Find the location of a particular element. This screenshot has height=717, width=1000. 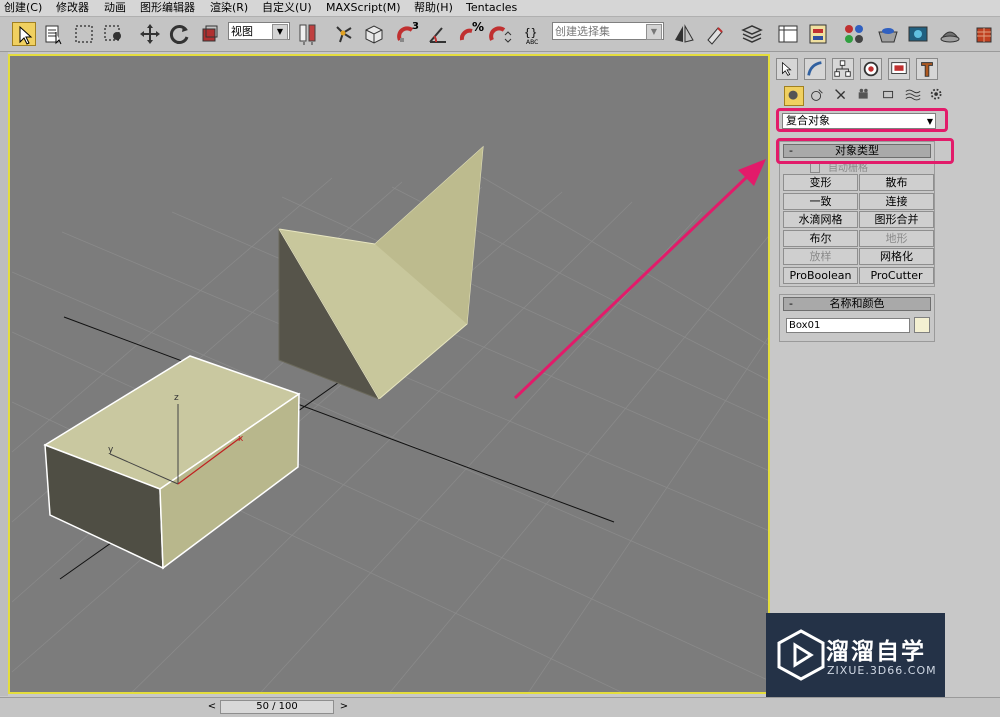

material-editor-icon is located at coordinates (854, 34).